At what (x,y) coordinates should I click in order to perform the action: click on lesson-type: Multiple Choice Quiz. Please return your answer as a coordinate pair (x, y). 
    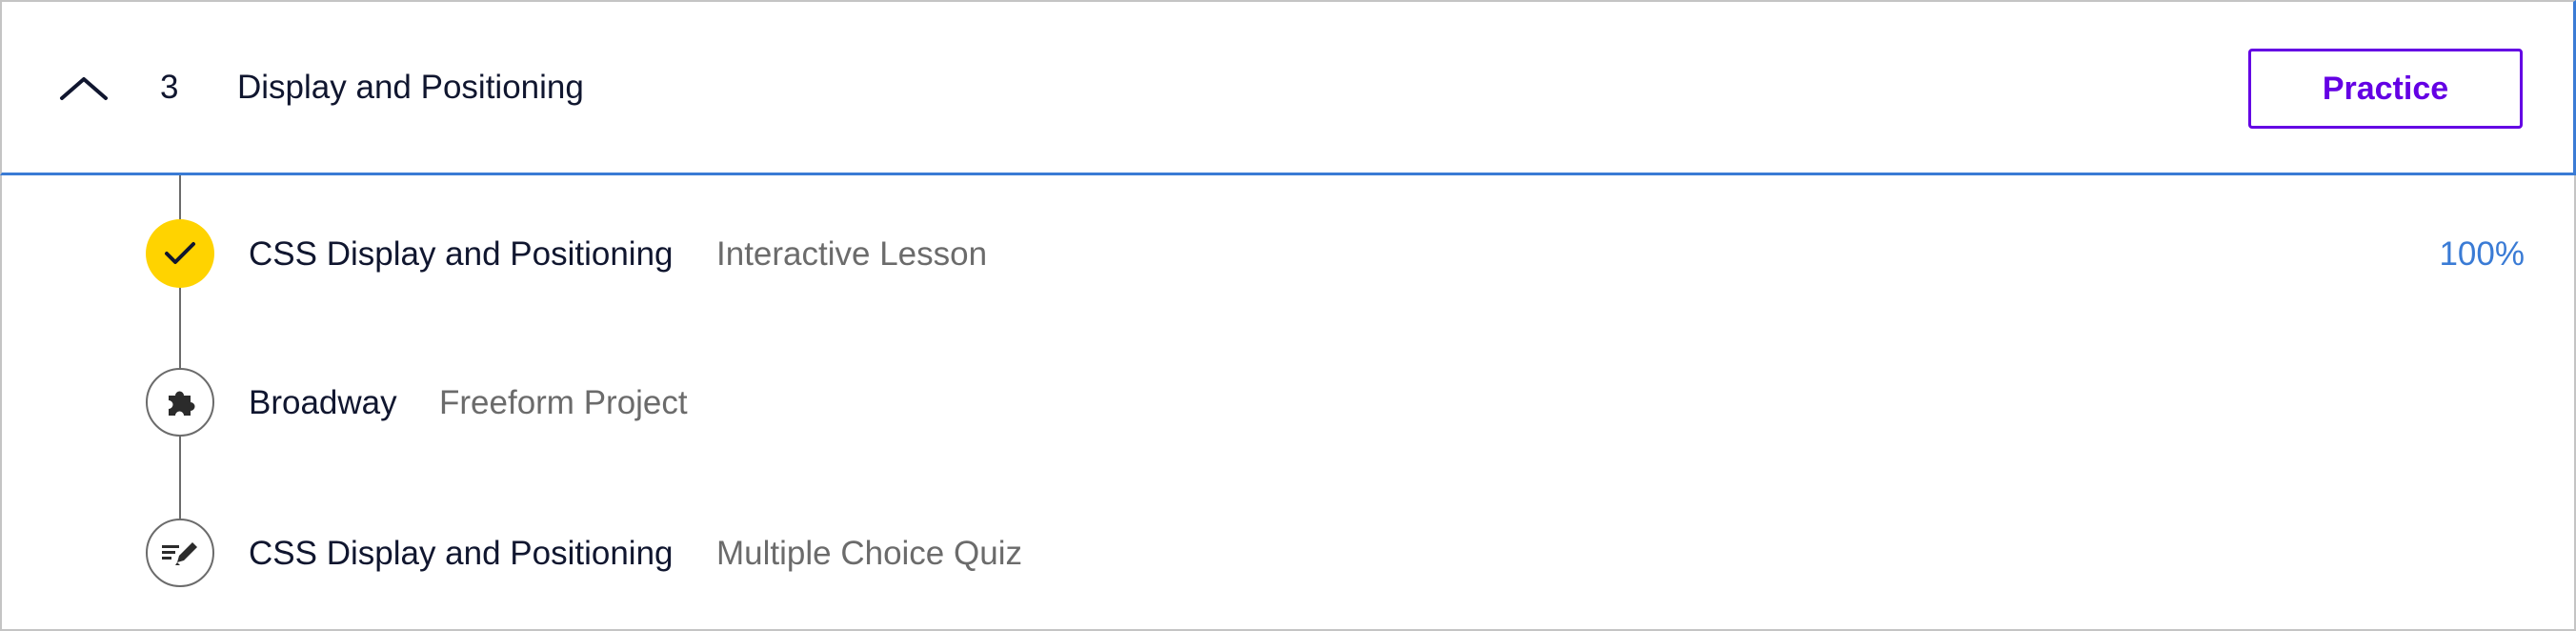
    Looking at the image, I should click on (869, 553).